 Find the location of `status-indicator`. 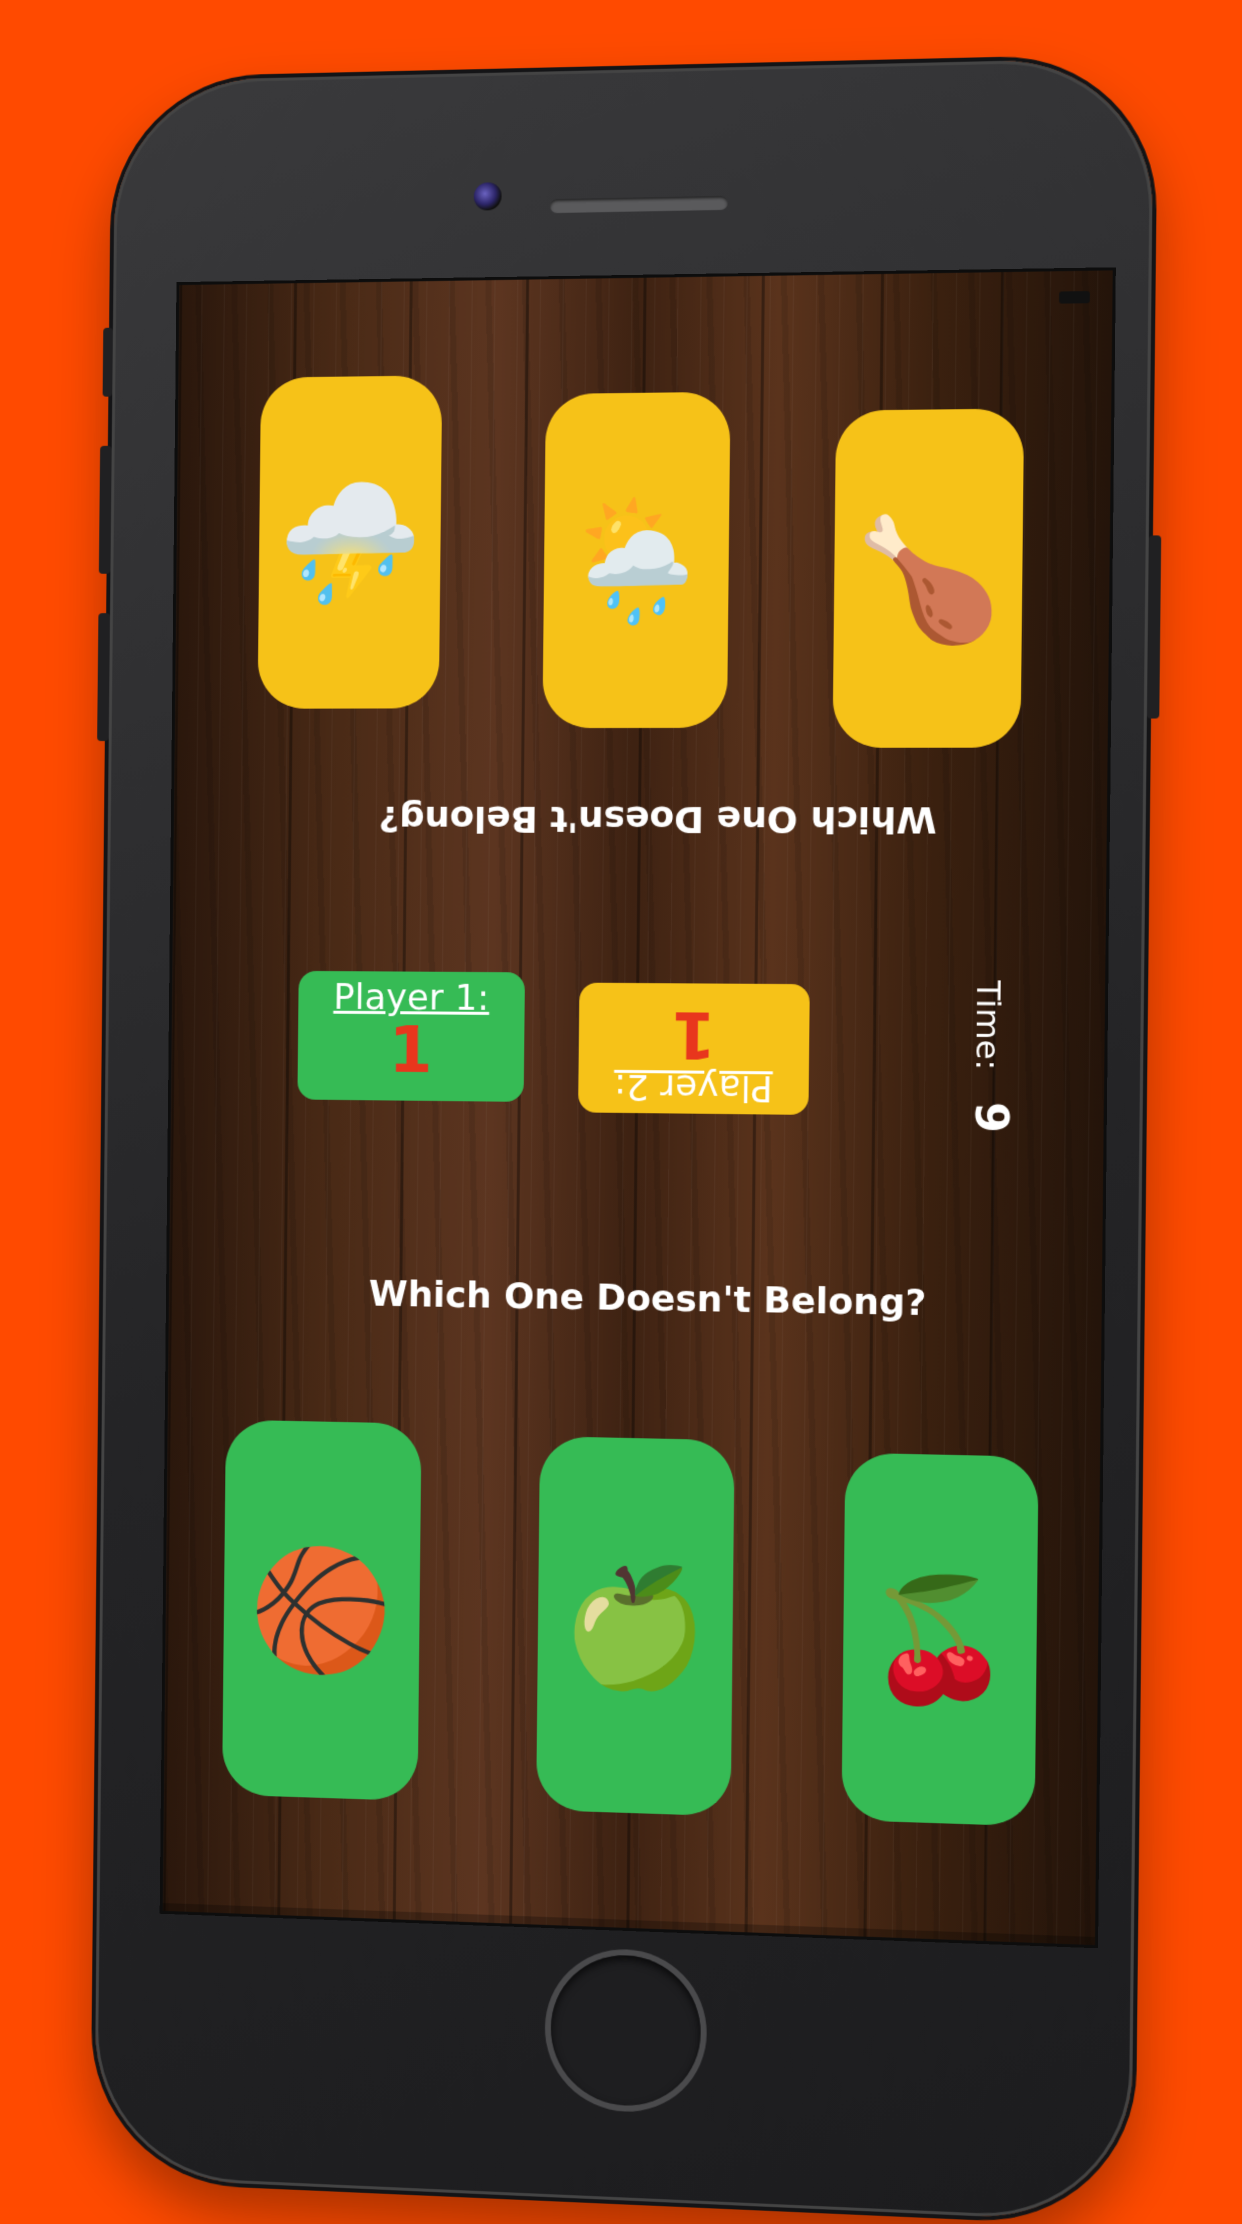

status-indicator is located at coordinates (1074, 297).